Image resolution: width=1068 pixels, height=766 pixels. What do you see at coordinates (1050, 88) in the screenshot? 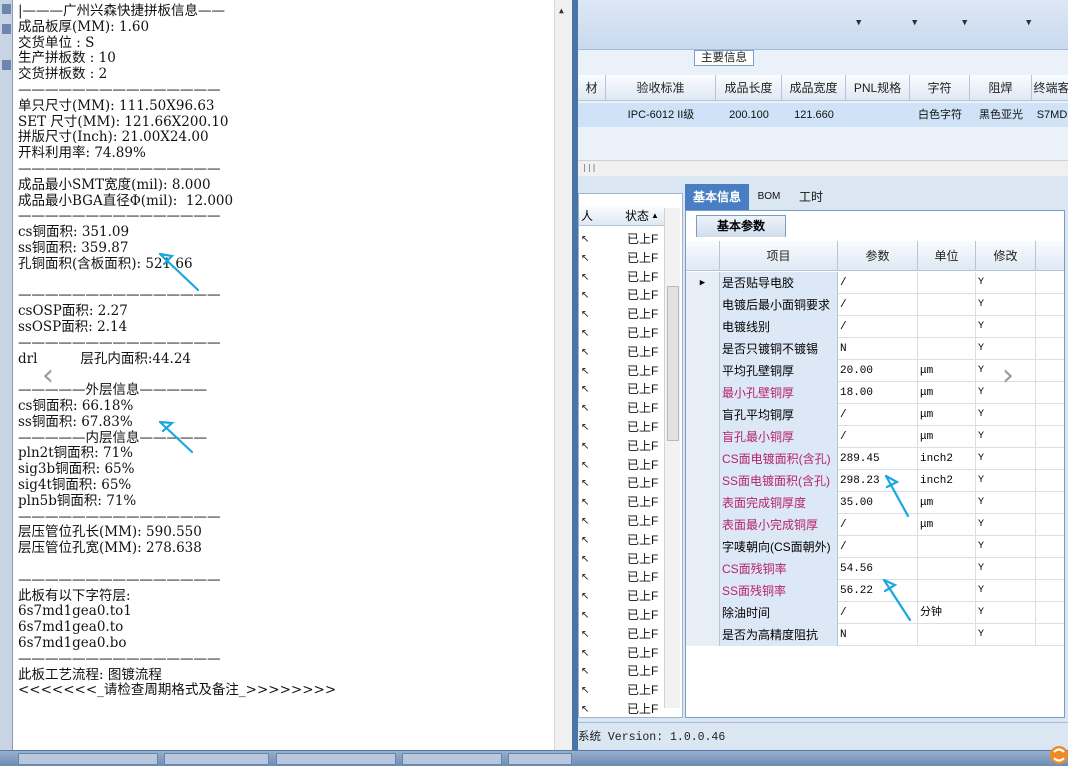
I see `main-info-column-header: 终端客` at bounding box center [1050, 88].